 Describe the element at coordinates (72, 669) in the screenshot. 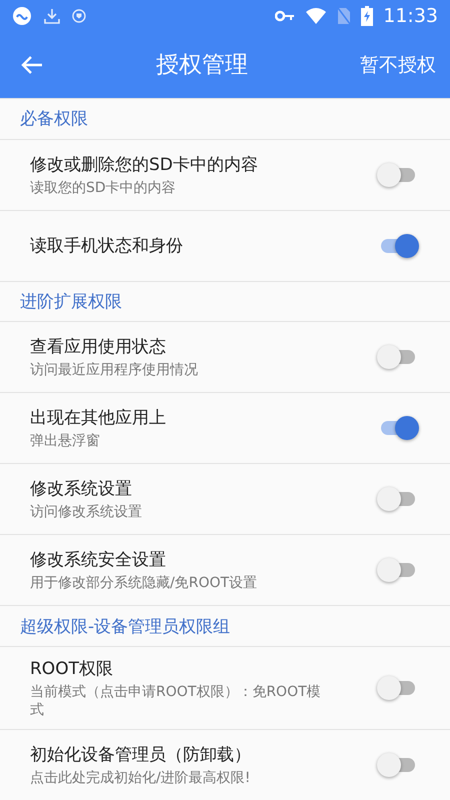

I see `permission-title: ROOT权限` at that location.